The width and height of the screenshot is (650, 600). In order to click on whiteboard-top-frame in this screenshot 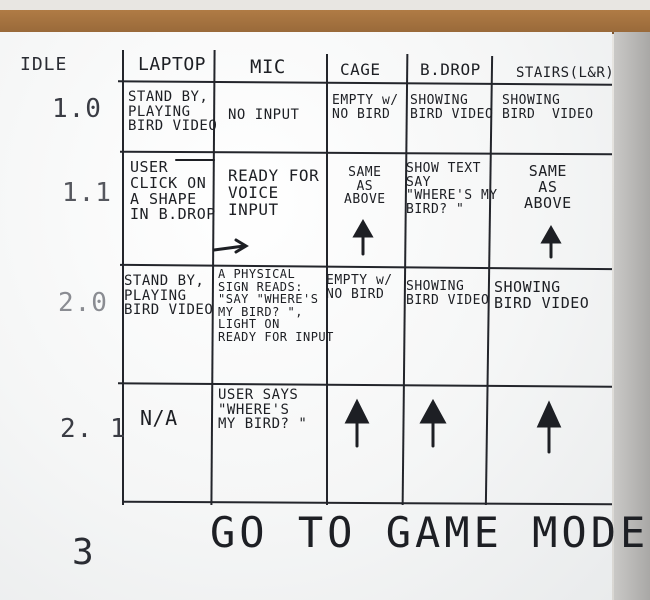, I will do `click(325, 22)`.